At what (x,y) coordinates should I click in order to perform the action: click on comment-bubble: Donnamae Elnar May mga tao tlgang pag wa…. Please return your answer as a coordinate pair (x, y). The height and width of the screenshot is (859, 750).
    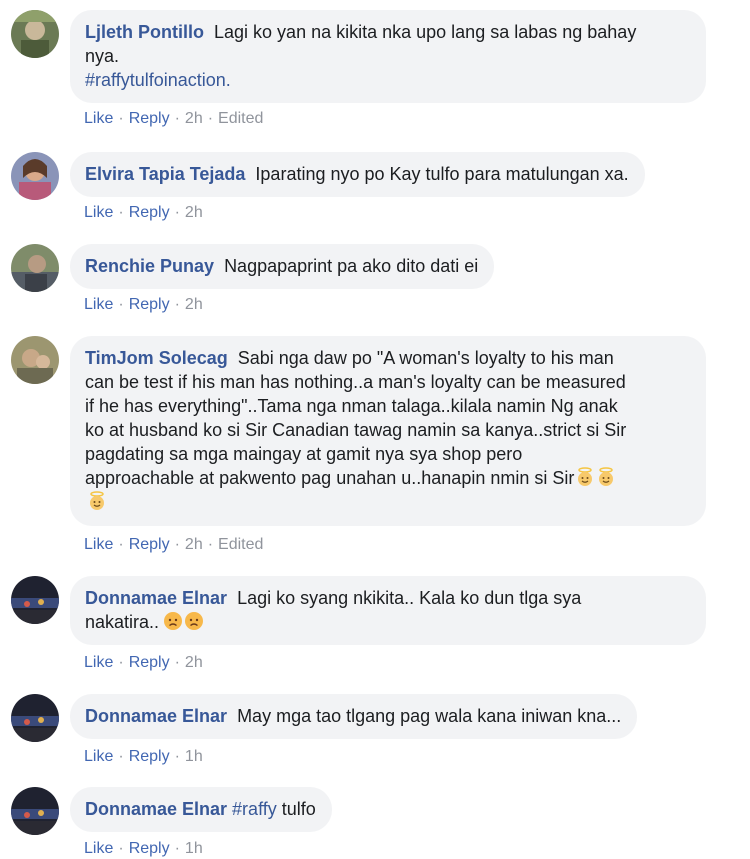
    Looking at the image, I should click on (354, 716).